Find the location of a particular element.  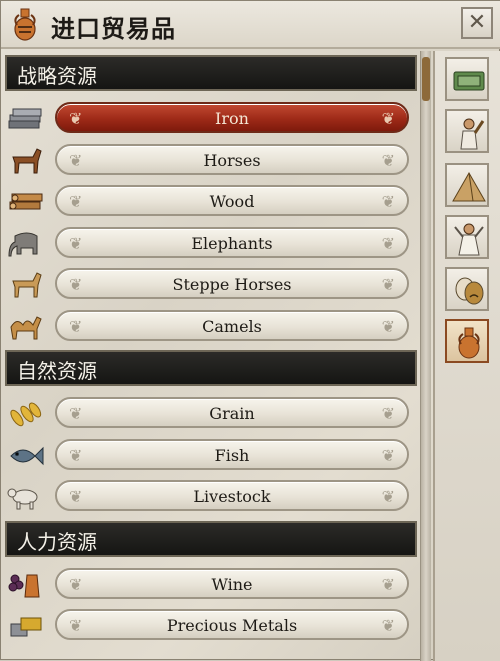

section-header: 战略资源 is located at coordinates (211, 73).